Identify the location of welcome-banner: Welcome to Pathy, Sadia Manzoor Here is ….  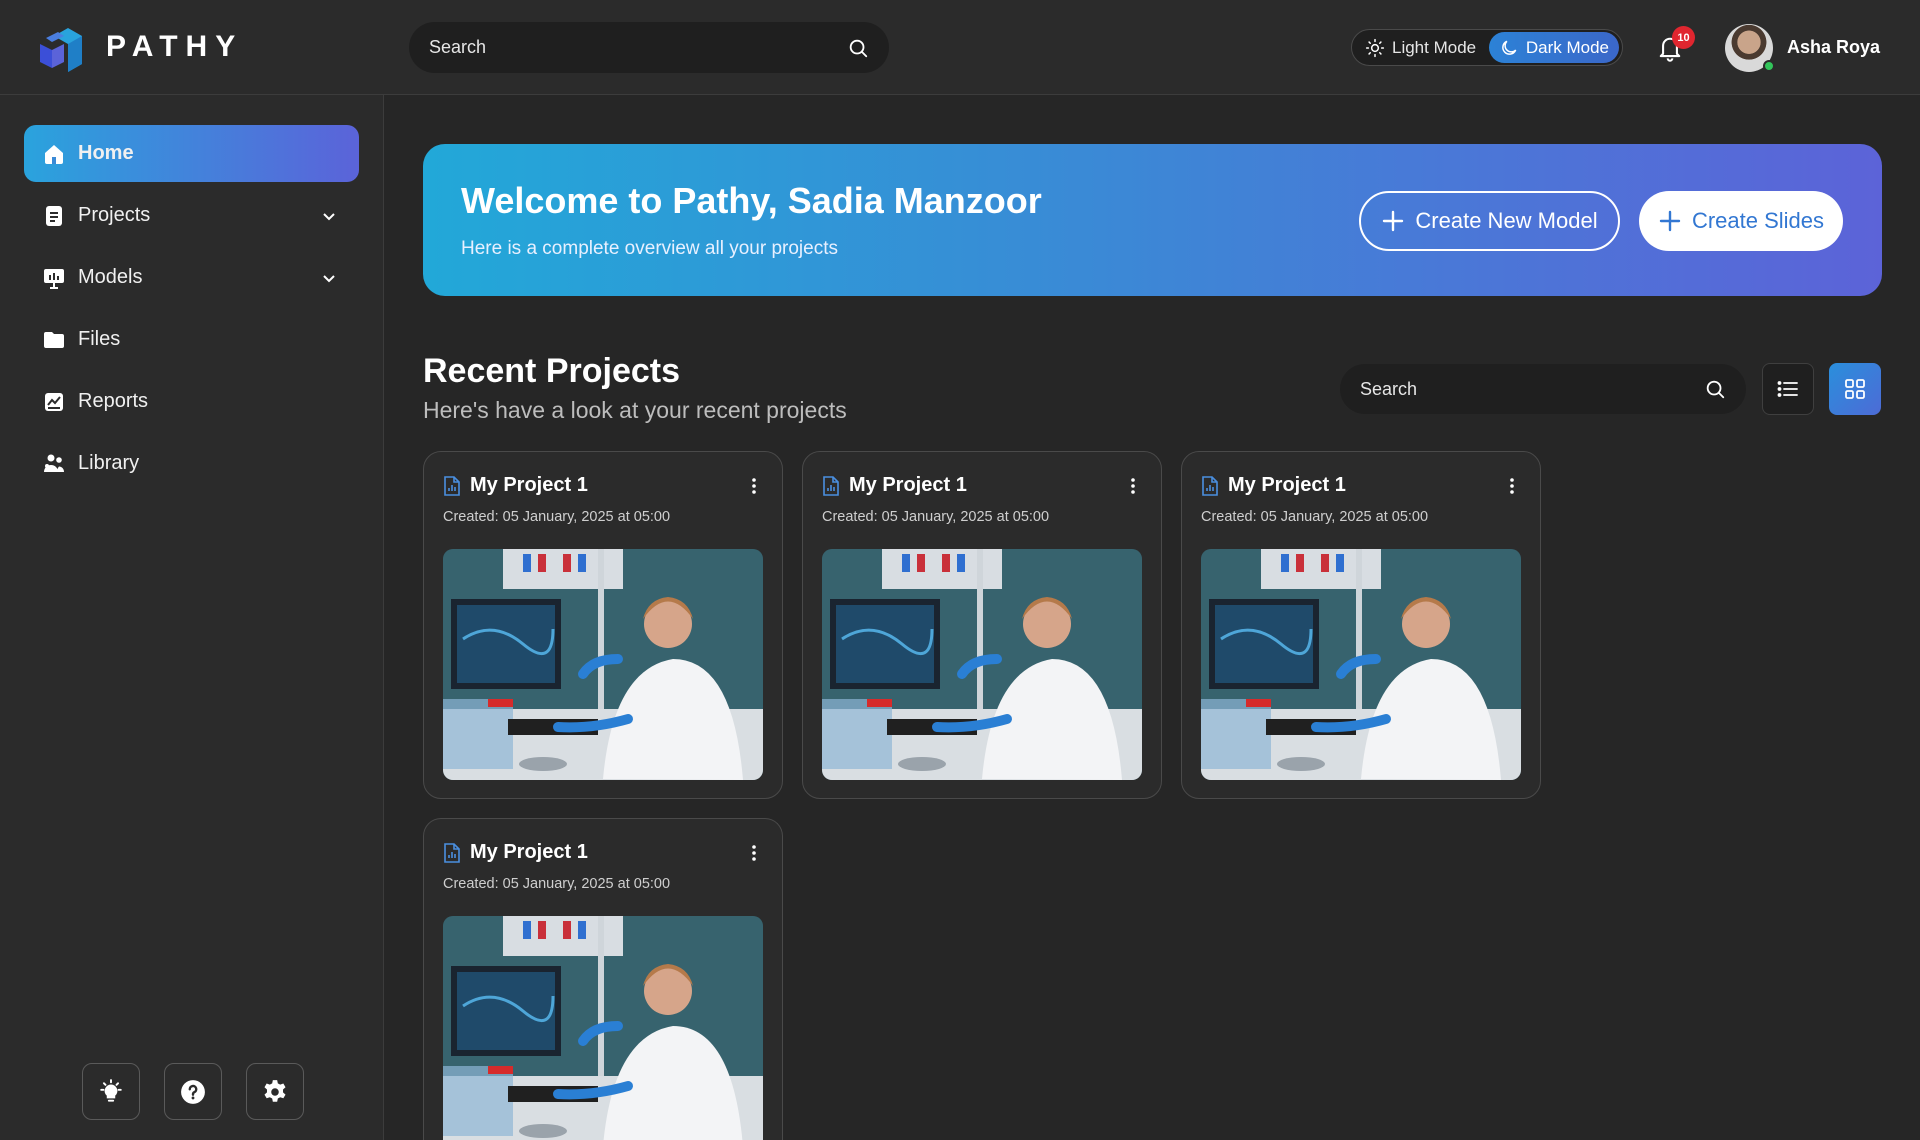
(1152, 220).